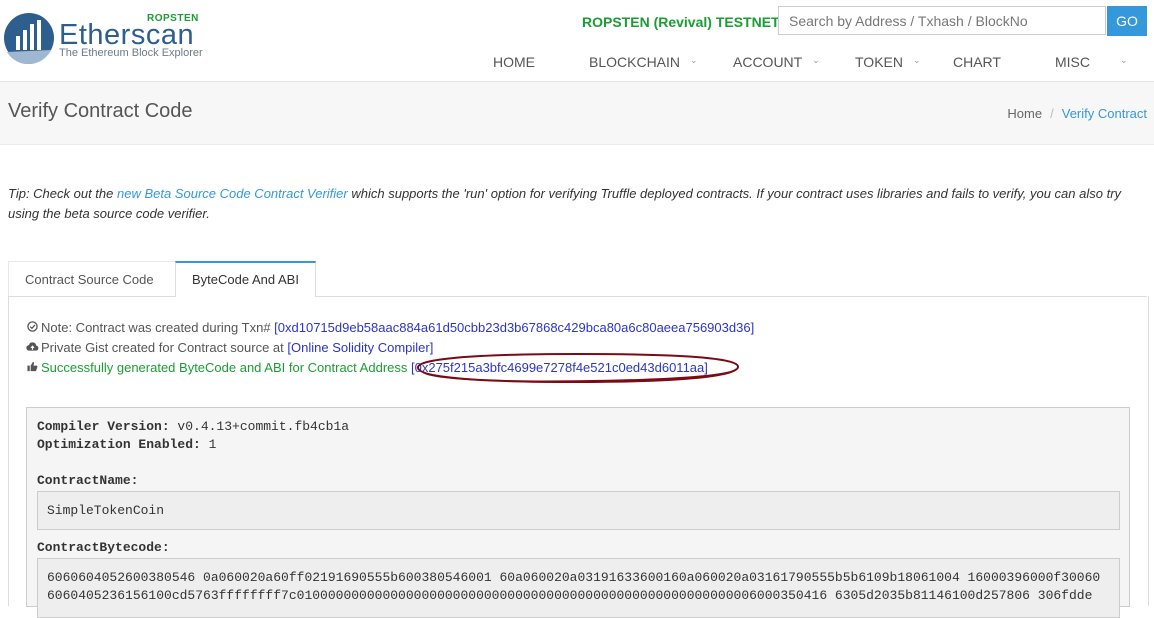 The image size is (1154, 618). What do you see at coordinates (577, 279) in the screenshot?
I see `tab-bar: Contract Source Code ByteCode And ABI` at bounding box center [577, 279].